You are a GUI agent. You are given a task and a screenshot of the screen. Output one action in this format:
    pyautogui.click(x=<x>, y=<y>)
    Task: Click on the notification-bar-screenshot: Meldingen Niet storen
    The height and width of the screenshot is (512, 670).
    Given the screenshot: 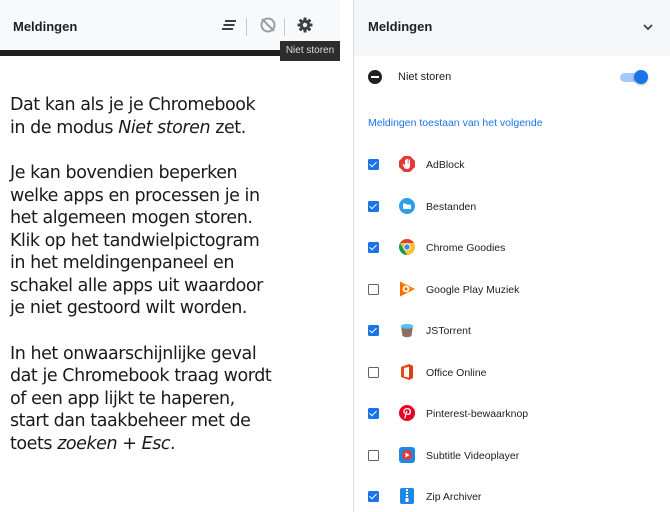 What is the action you would take?
    pyautogui.click(x=170, y=31)
    